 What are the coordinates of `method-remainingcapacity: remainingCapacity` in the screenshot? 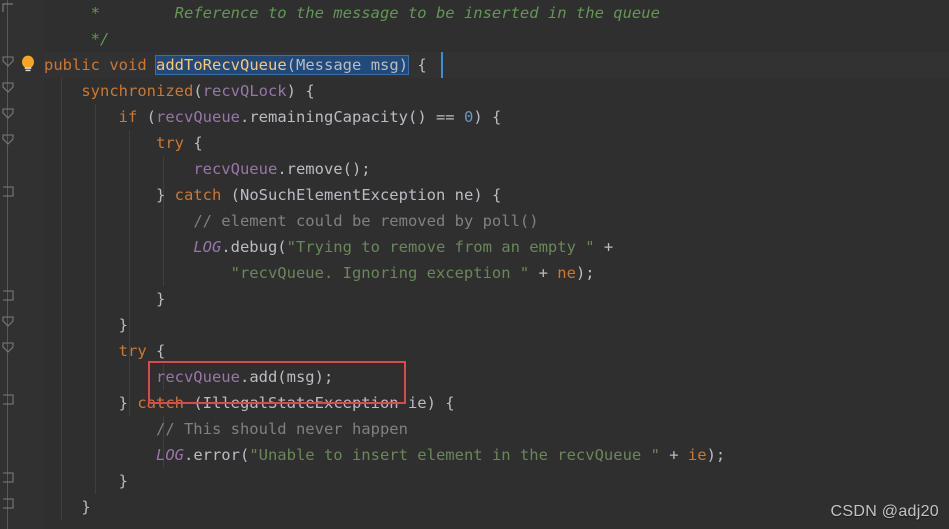 It's located at (328, 117).